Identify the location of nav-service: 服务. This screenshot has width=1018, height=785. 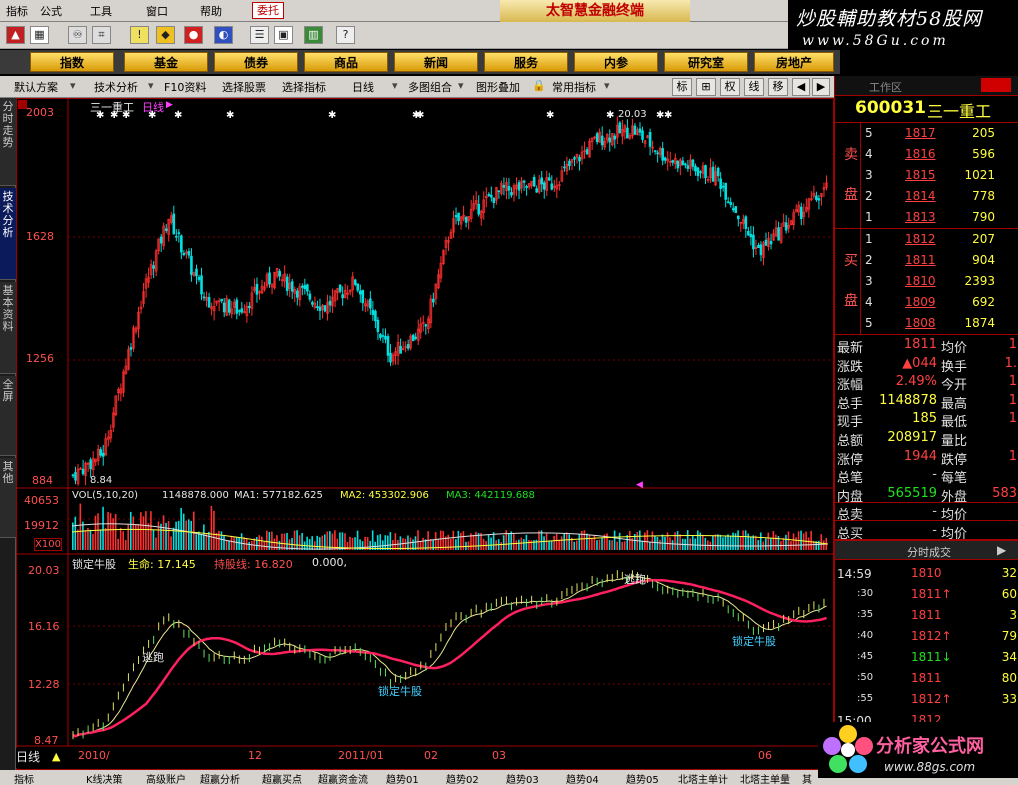
(526, 62).